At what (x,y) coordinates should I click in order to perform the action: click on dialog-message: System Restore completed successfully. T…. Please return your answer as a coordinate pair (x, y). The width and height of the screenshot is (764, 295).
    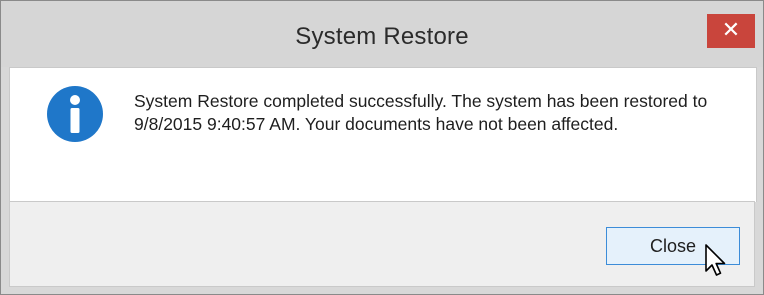
    Looking at the image, I should click on (421, 112).